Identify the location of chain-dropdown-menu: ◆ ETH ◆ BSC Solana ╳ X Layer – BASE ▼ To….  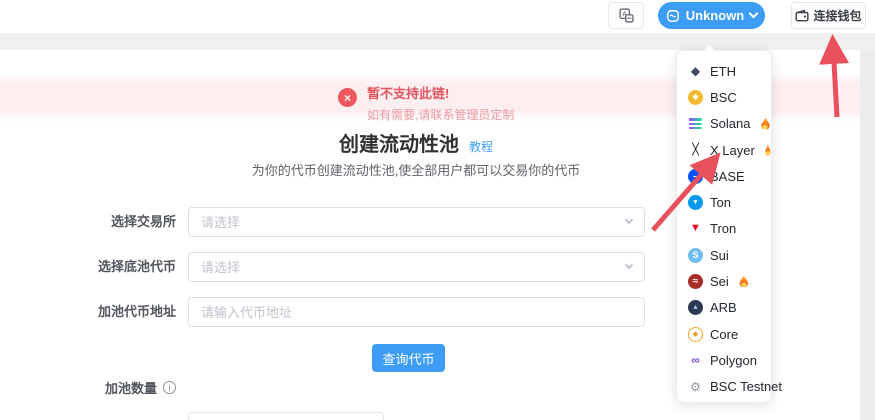
(729, 223).